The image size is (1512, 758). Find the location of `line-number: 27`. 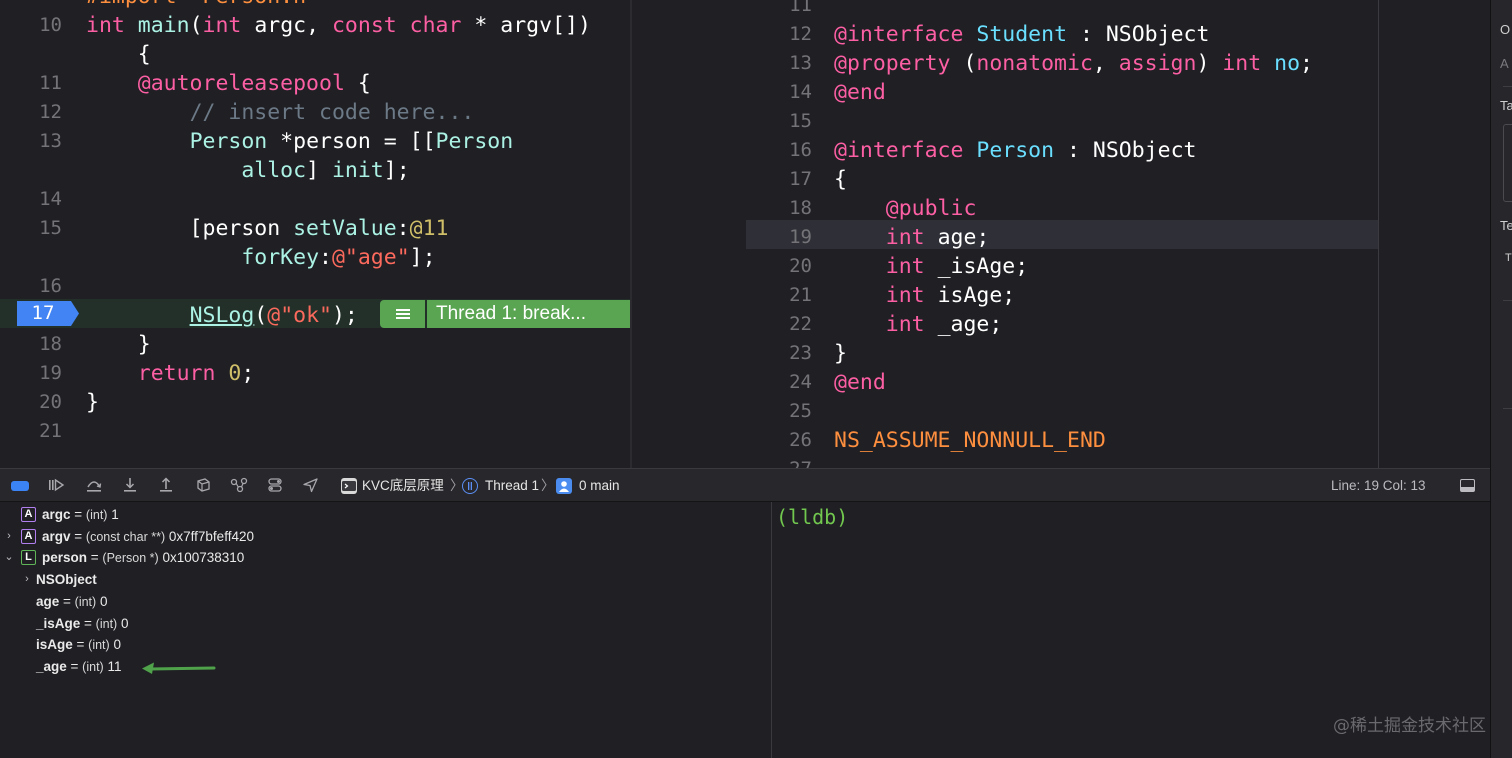

line-number: 27 is located at coordinates (722, 461).